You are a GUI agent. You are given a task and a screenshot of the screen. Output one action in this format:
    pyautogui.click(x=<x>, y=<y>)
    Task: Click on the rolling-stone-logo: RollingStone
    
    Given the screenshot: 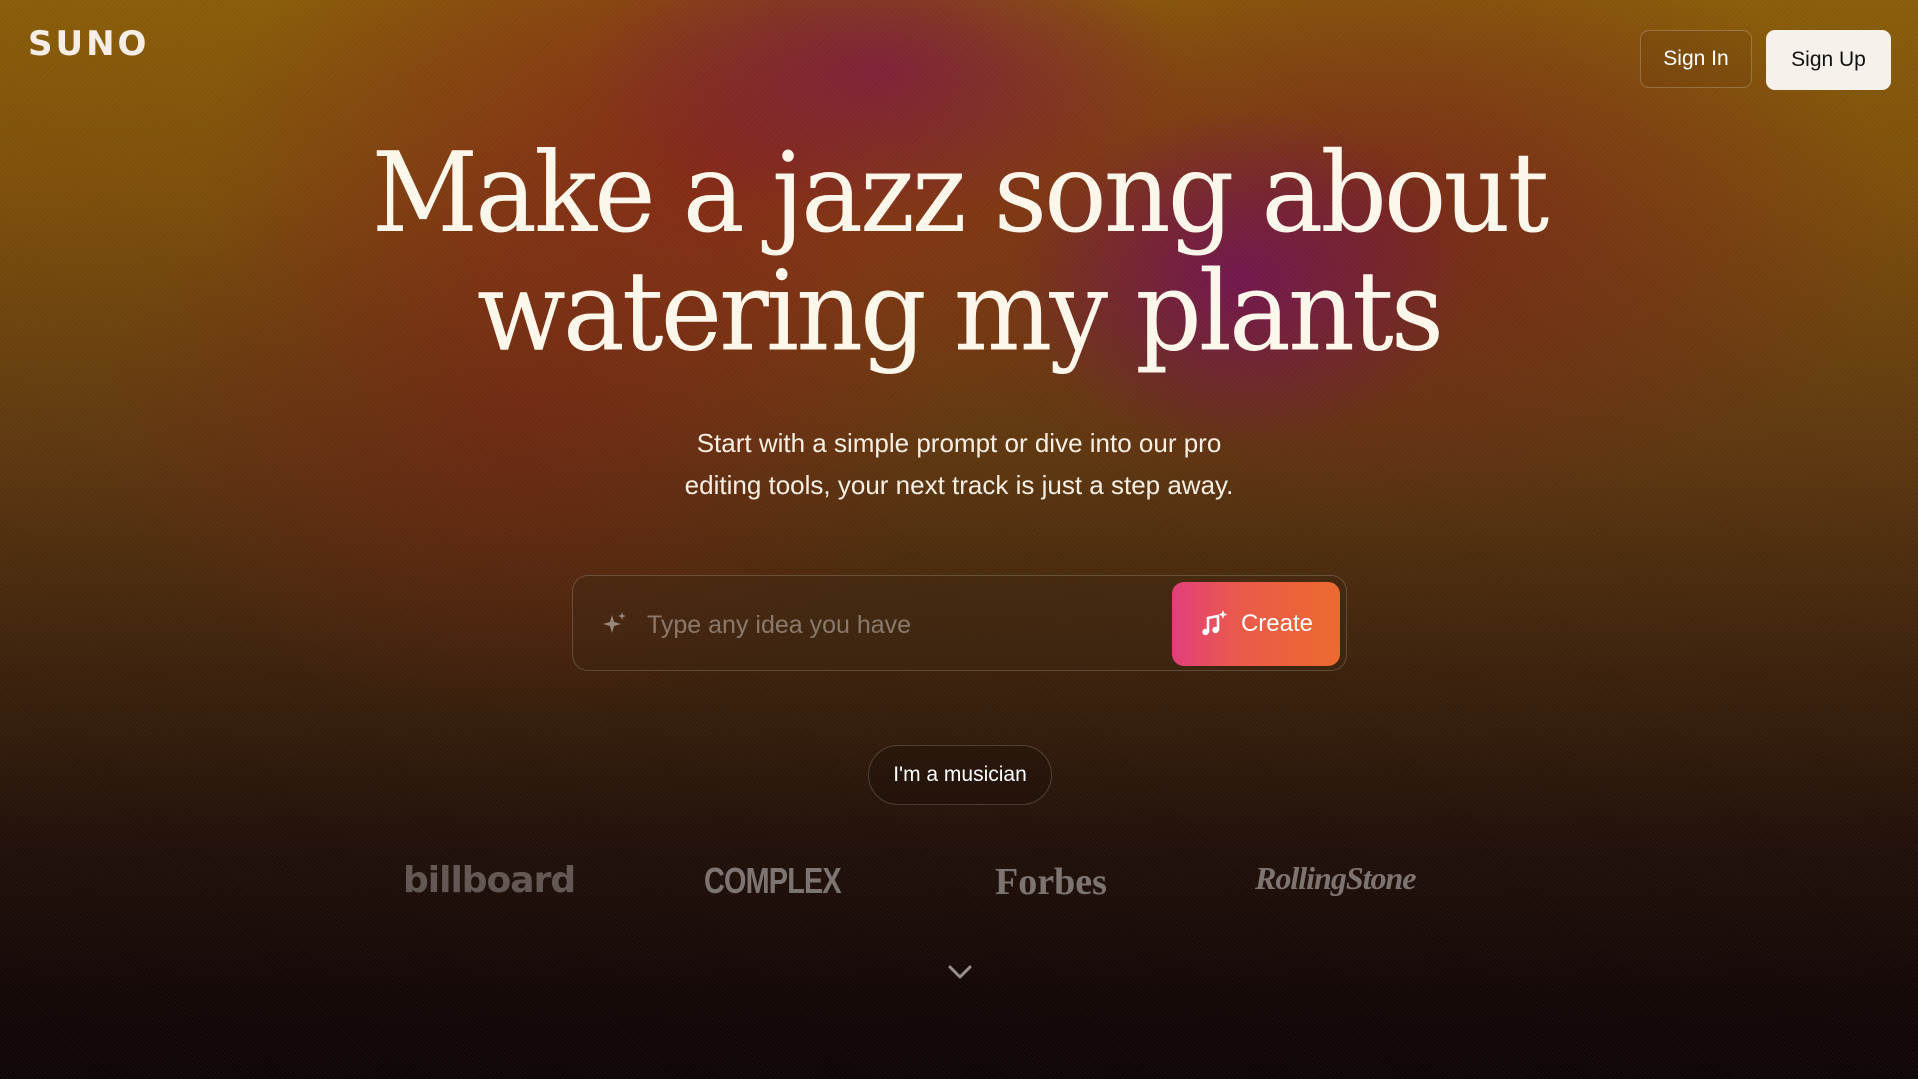 What is the action you would take?
    pyautogui.click(x=1335, y=878)
    